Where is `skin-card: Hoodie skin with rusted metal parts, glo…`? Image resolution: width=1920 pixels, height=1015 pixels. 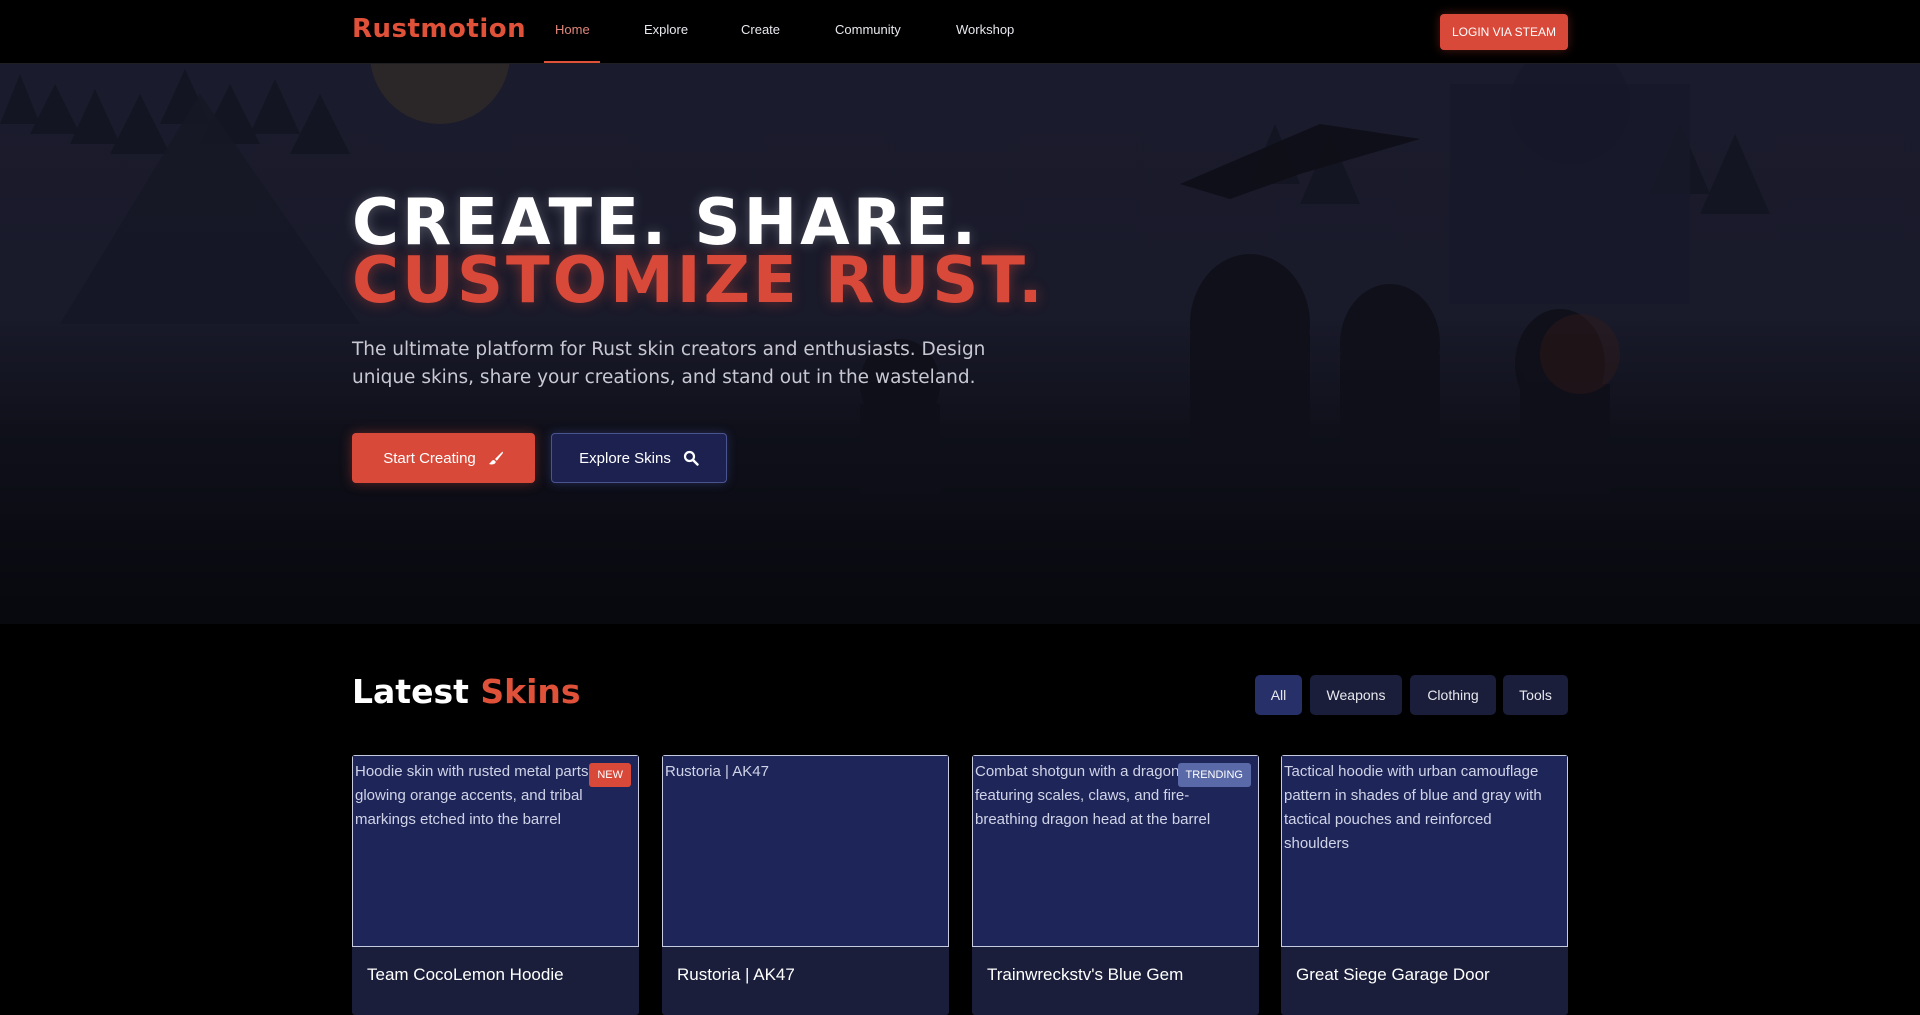
skin-card: Hoodie skin with rusted metal parts, glo… is located at coordinates (495, 885).